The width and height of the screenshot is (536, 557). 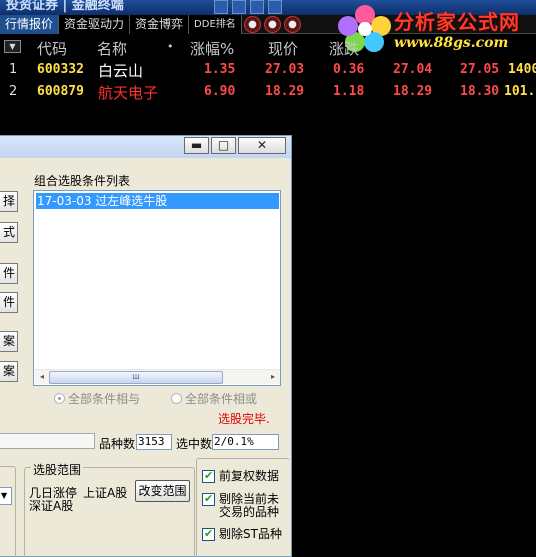 I want to click on stock-code: 600879, so click(x=60, y=91).